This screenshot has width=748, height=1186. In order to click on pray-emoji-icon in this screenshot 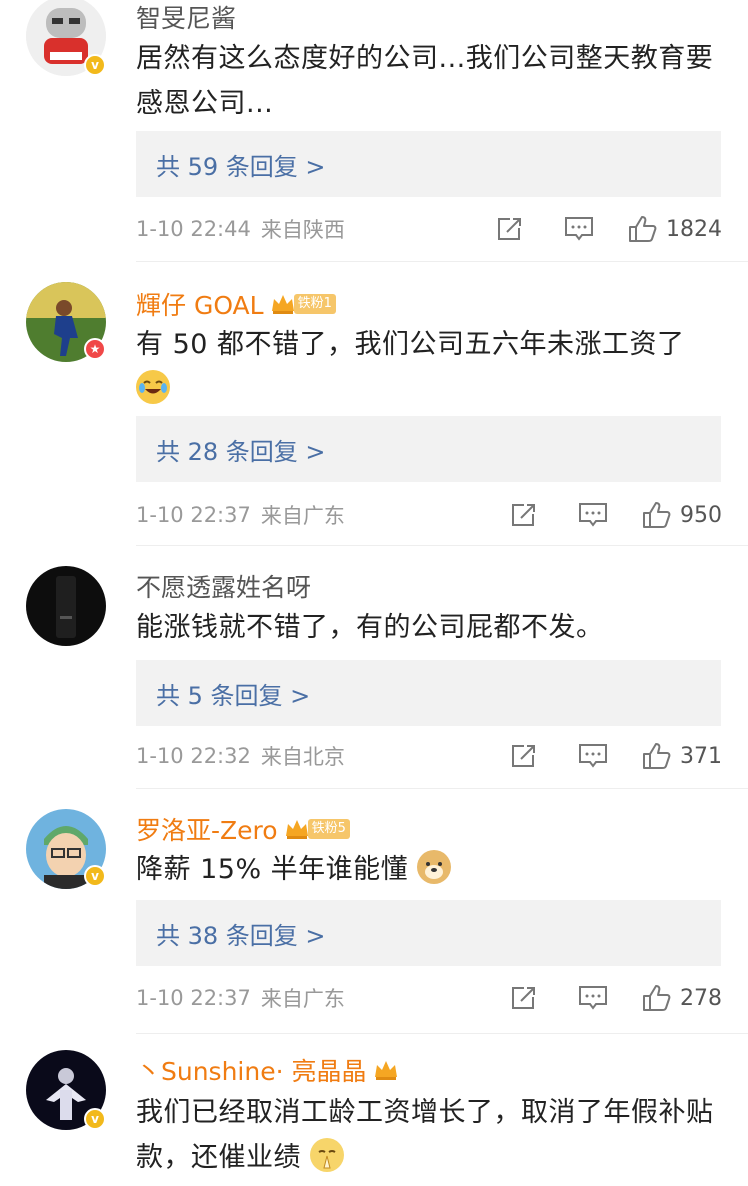, I will do `click(327, 1155)`.